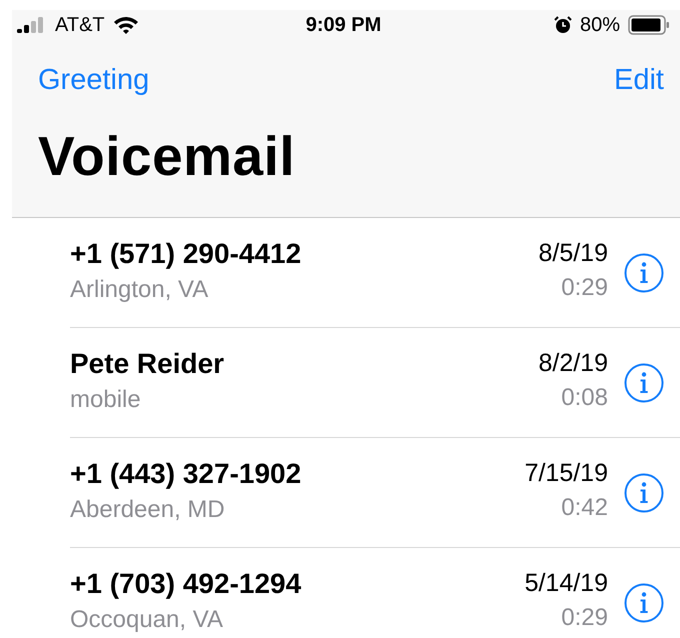 The width and height of the screenshot is (680, 638). I want to click on clock-time: 9:09 PM, so click(344, 25).